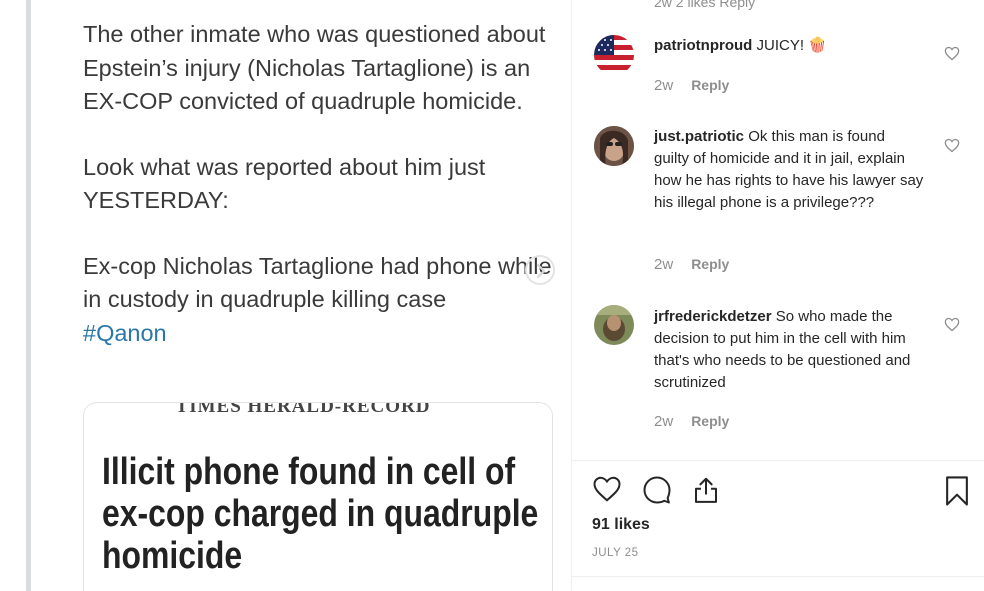 The image size is (984, 591). I want to click on post-date: JULY 25, so click(615, 553).